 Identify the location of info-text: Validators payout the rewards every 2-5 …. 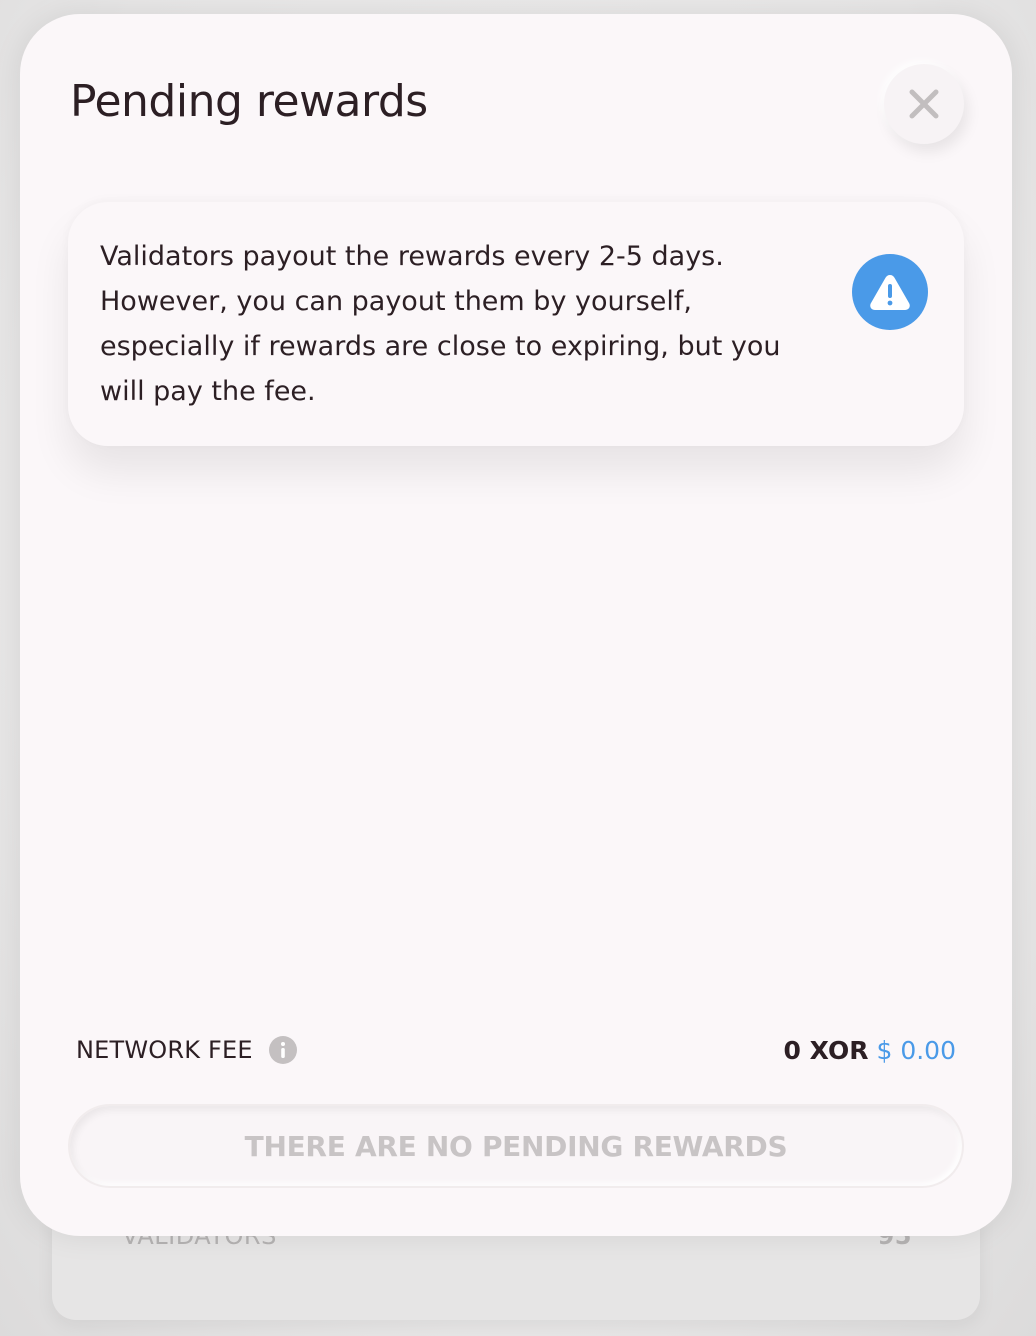
(440, 324).